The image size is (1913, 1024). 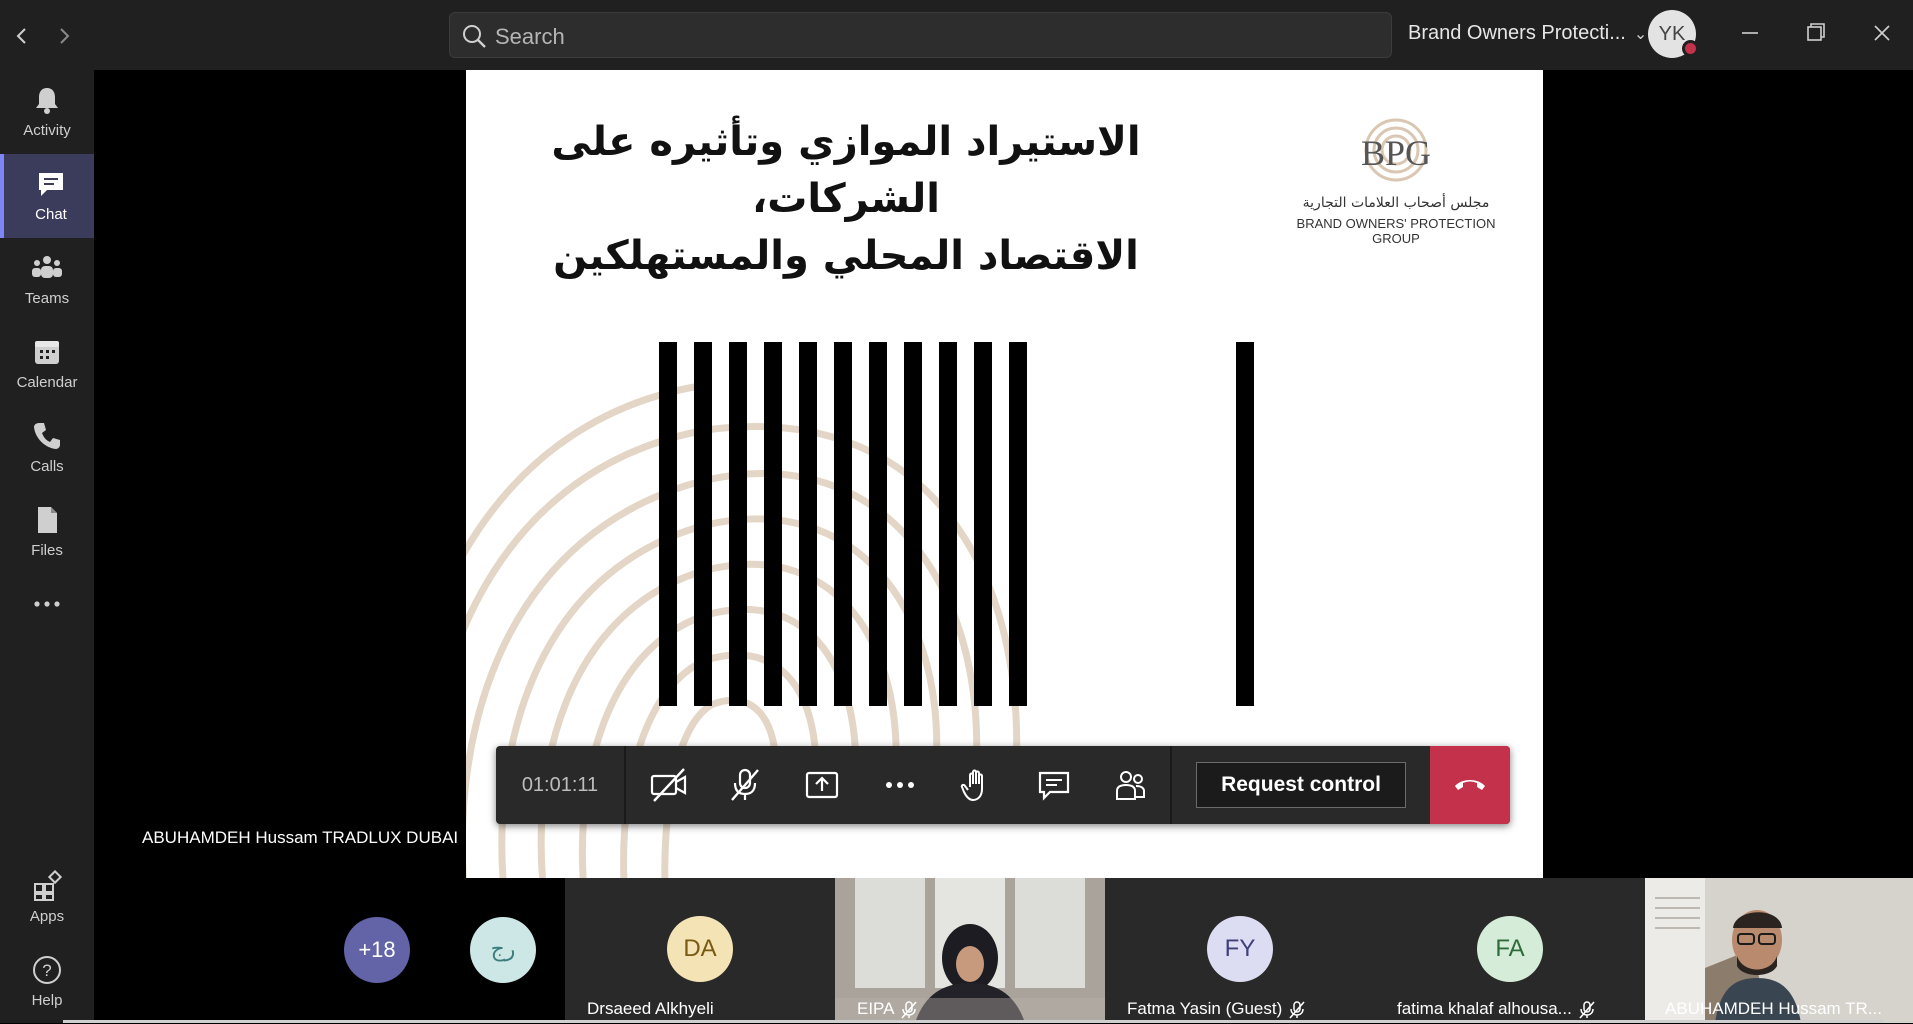 I want to click on search-input: Search, so click(x=920, y=35).